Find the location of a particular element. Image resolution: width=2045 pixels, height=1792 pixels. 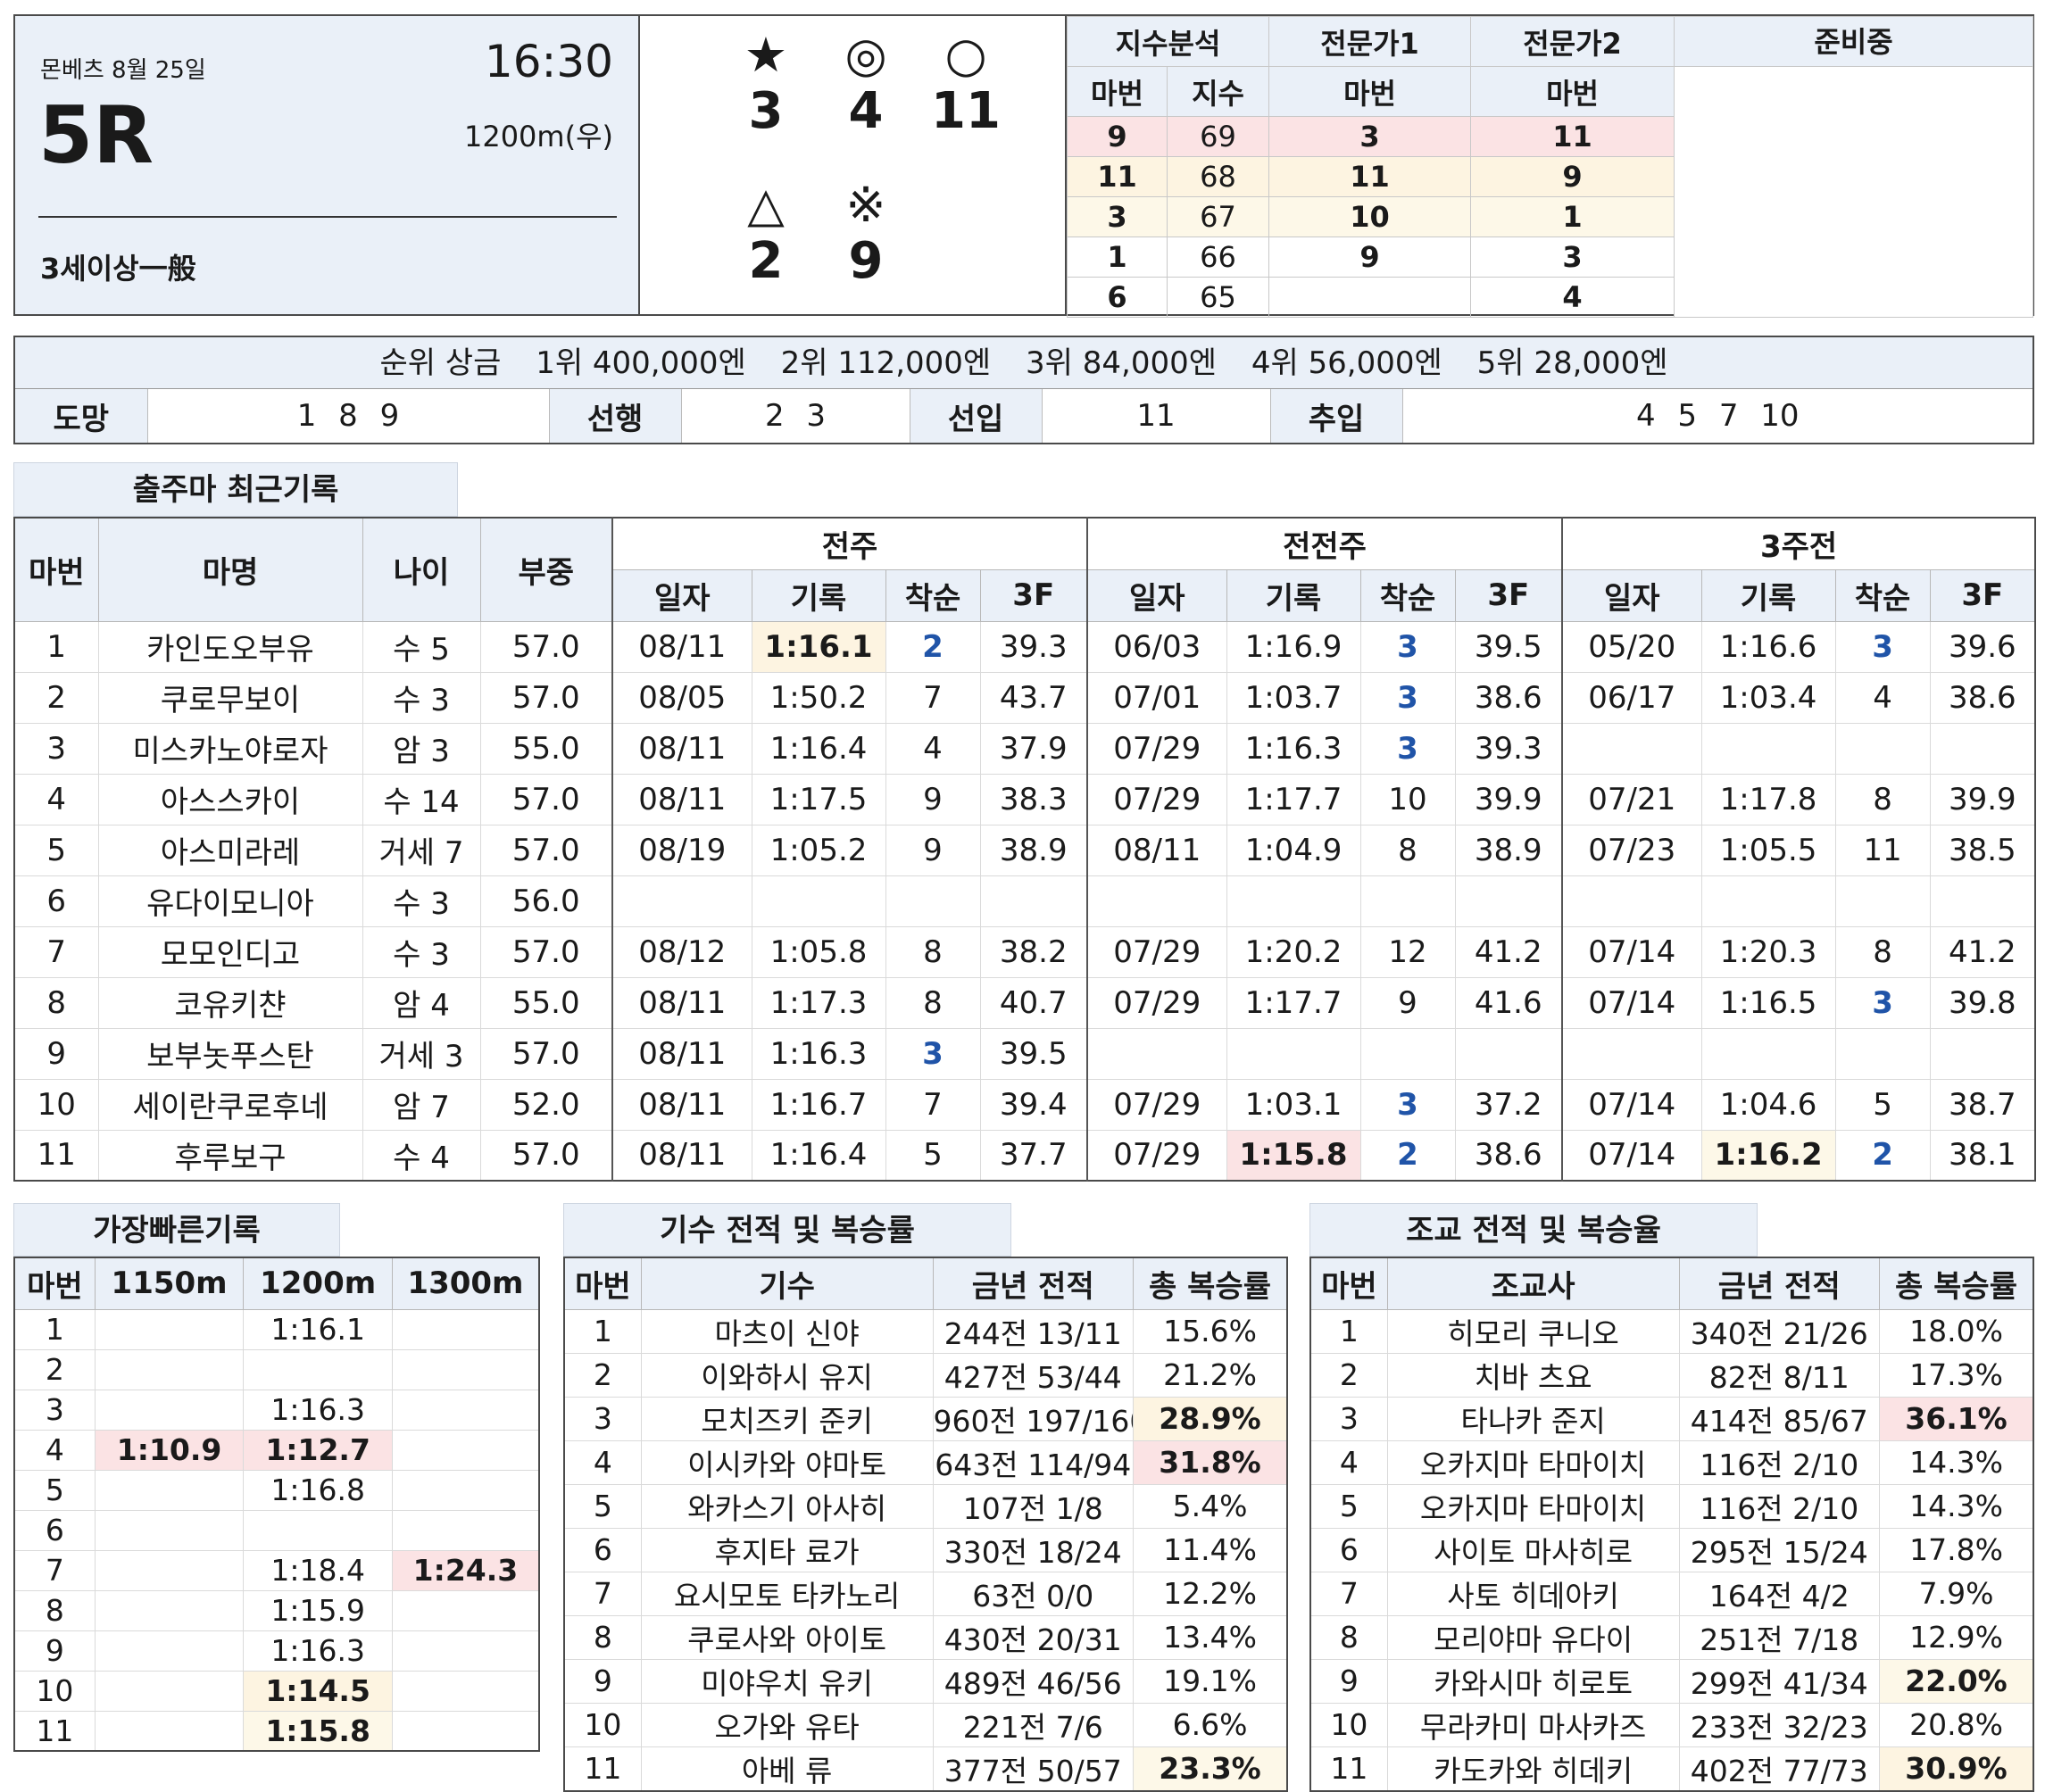

table-cell: 402전 77/73 is located at coordinates (1779, 1768).